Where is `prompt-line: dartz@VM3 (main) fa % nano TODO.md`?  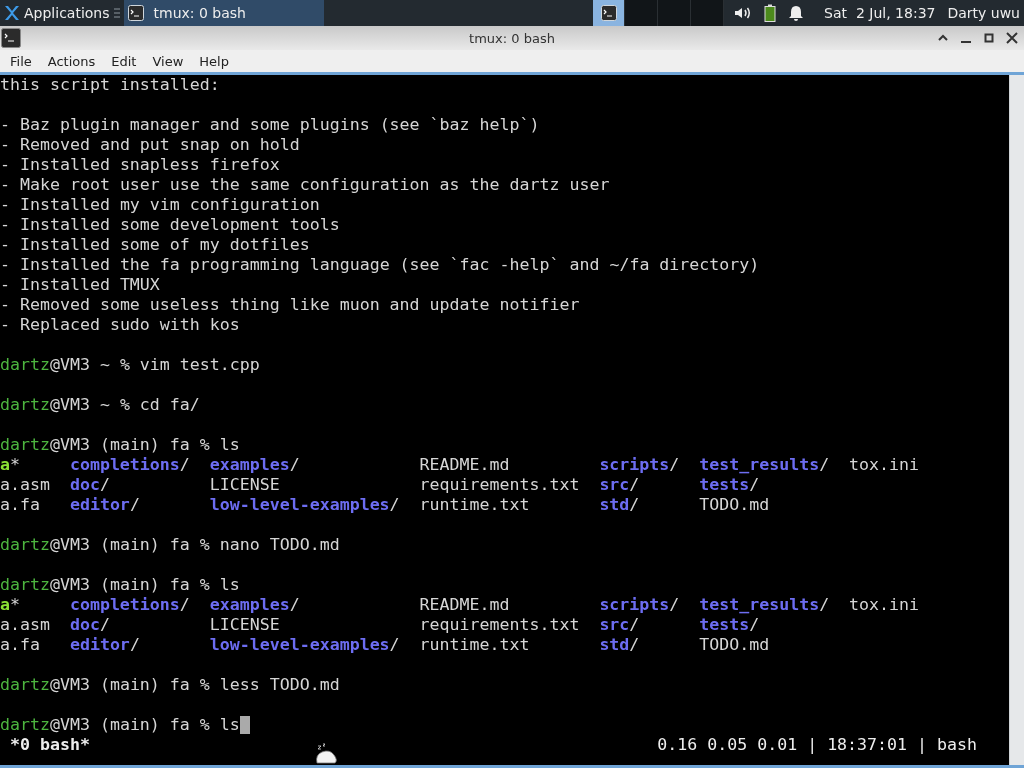 prompt-line: dartz@VM3 (main) fa % nano TODO.md is located at coordinates (170, 545).